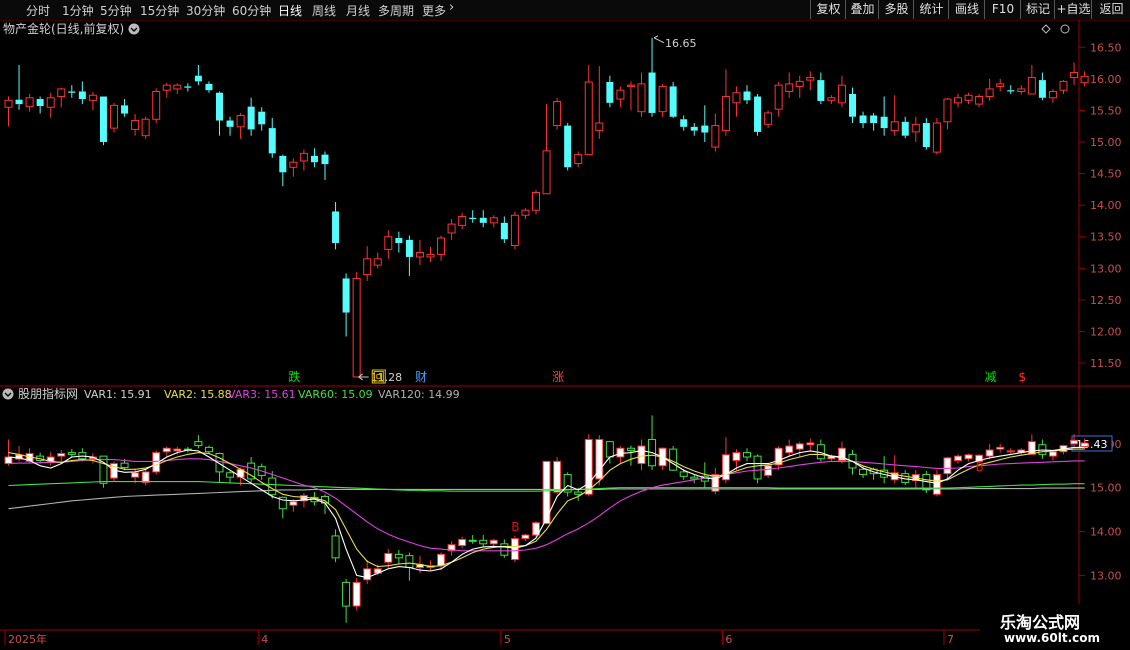 Image resolution: width=1130 pixels, height=650 pixels. I want to click on y-tick-label: 14.00, so click(1106, 205).